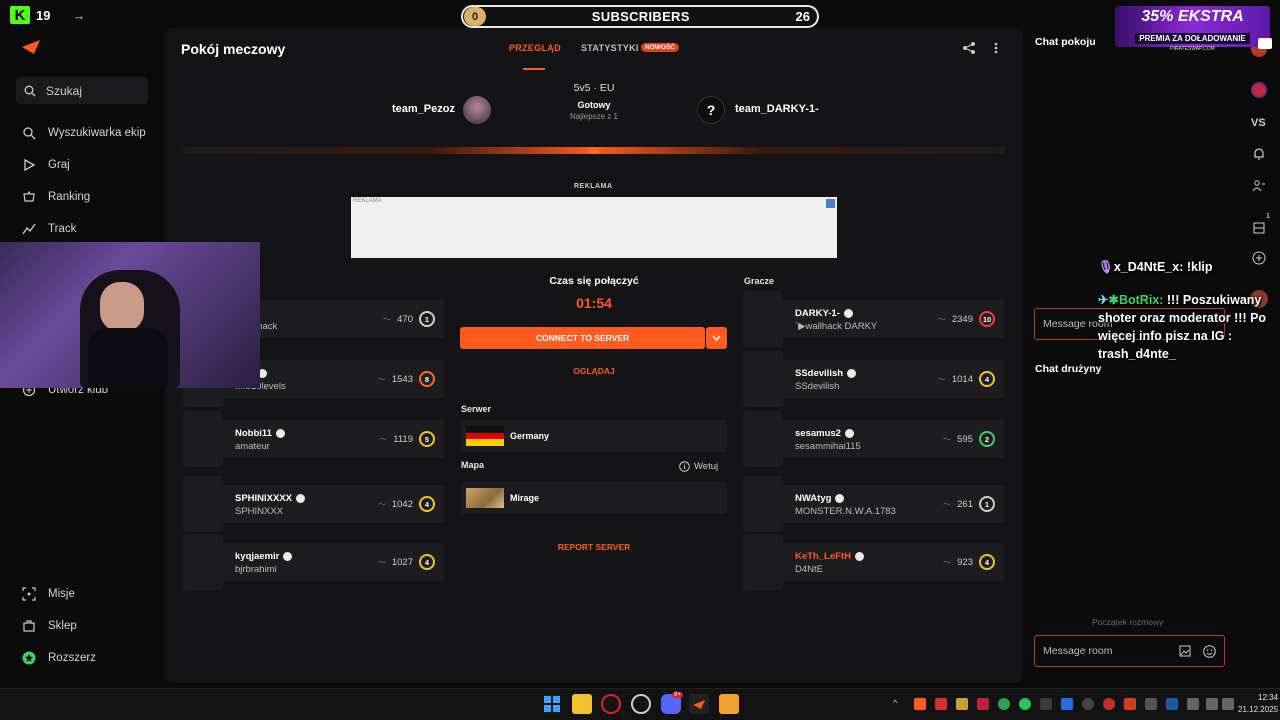 Image resolution: width=1280 pixels, height=720 pixels. What do you see at coordinates (594, 547) in the screenshot?
I see `report-server-button: REPORT SERVER` at bounding box center [594, 547].